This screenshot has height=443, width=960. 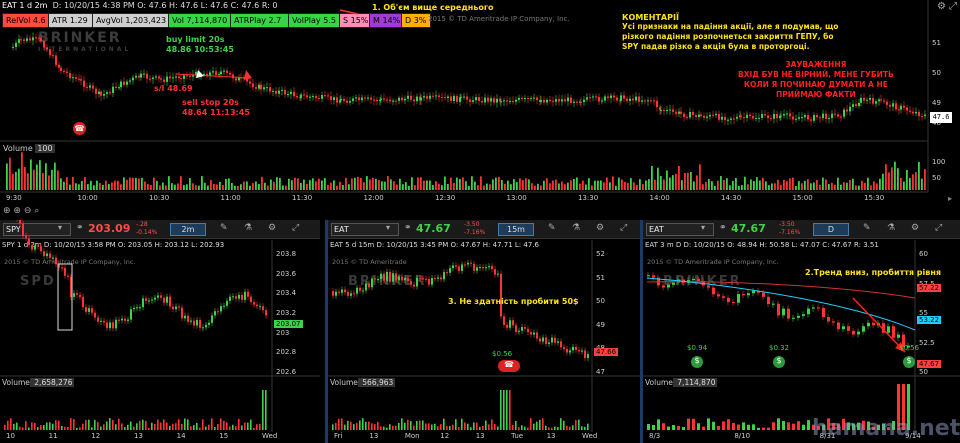 What do you see at coordinates (28, 211) in the screenshot?
I see `zoom-out-icon: ⊖` at bounding box center [28, 211].